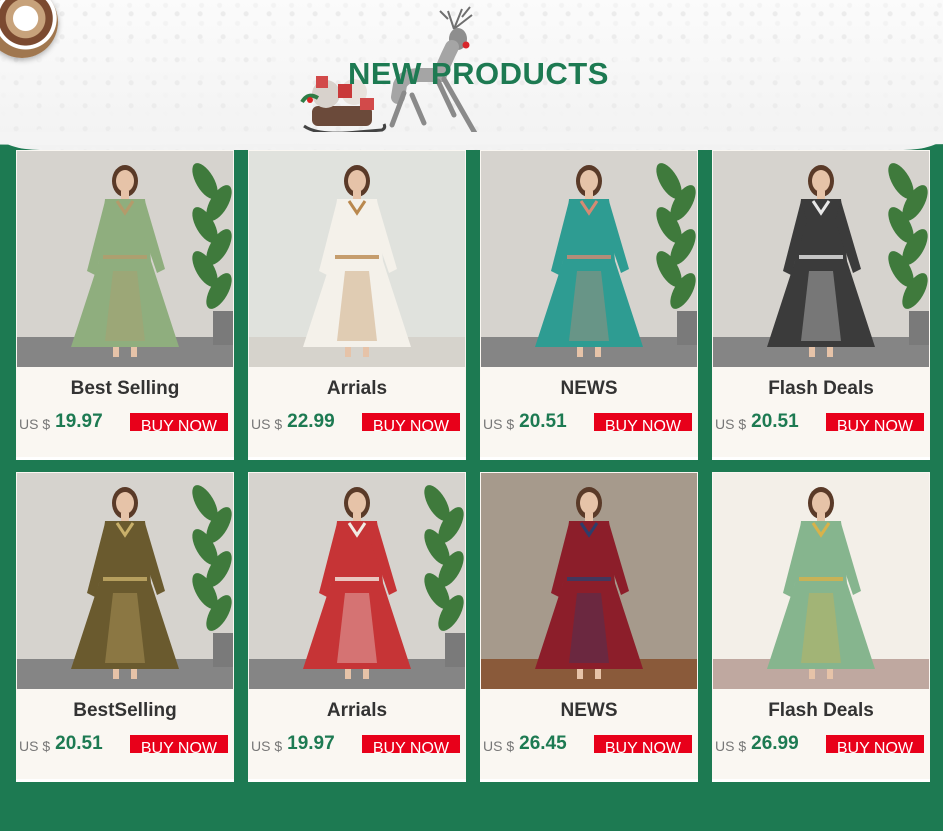 This screenshot has width=943, height=831. Describe the element at coordinates (543, 743) in the screenshot. I see `price: 26.45` at that location.